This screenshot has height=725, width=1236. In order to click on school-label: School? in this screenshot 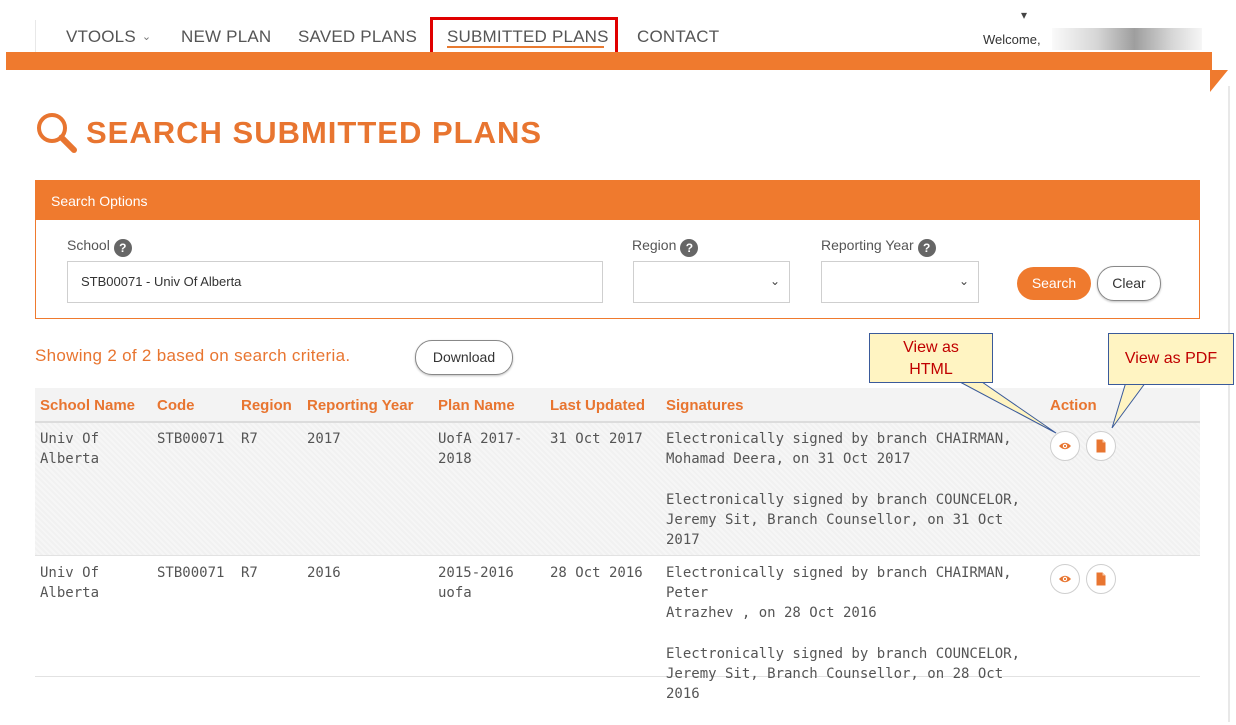, I will do `click(99, 247)`.